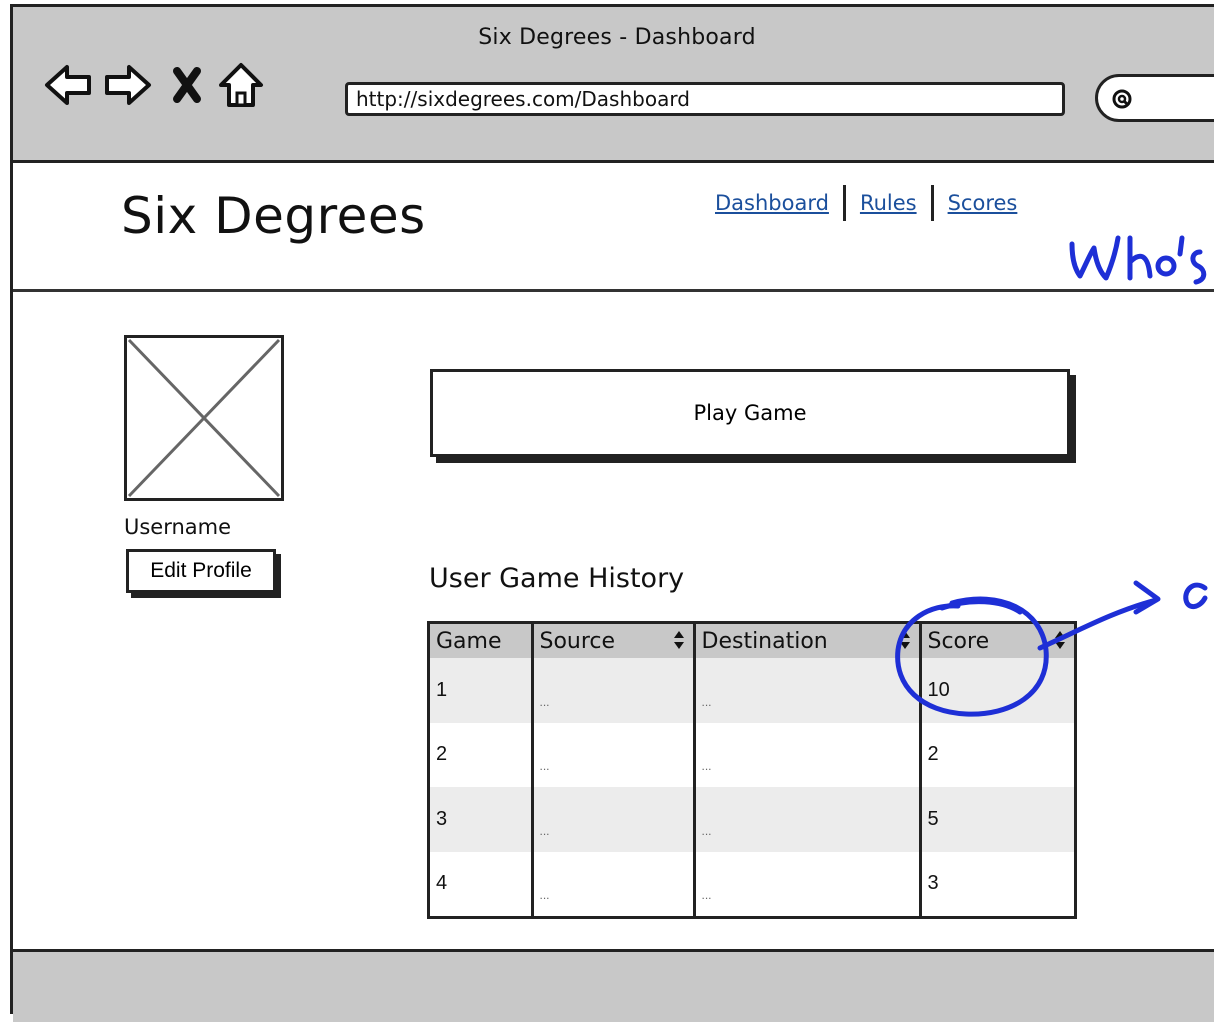 This screenshot has height=1022, width=1214. I want to click on cell-score: 5, so click(996, 819).